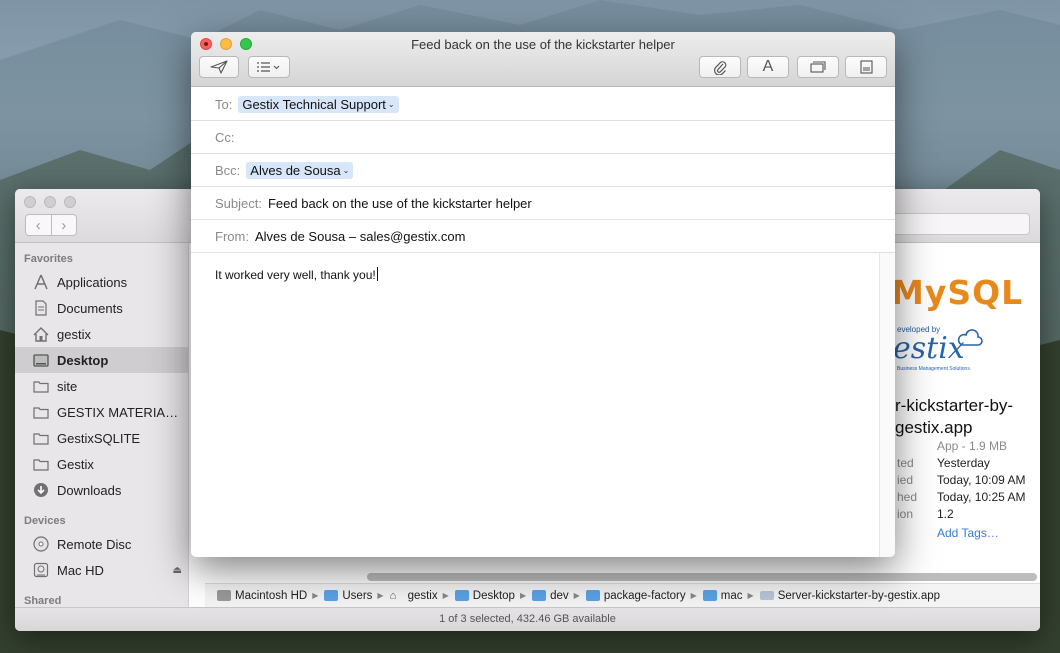 The height and width of the screenshot is (653, 1060). I want to click on sidebar-item-mac-hd: Mac HD ⏏, so click(101, 570).